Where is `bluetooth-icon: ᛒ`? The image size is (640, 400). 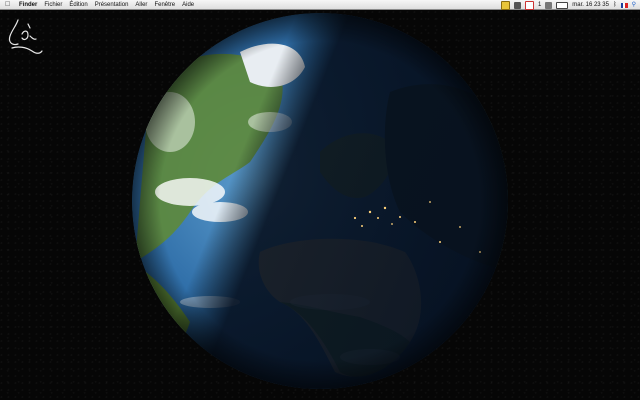
bluetooth-icon: ᛒ is located at coordinates (615, 5).